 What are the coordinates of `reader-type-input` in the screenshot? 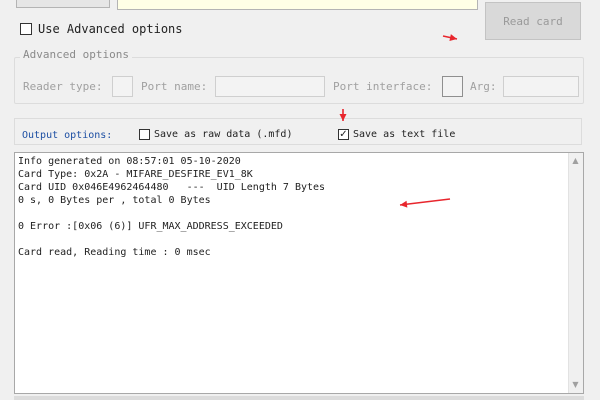 It's located at (122, 86).